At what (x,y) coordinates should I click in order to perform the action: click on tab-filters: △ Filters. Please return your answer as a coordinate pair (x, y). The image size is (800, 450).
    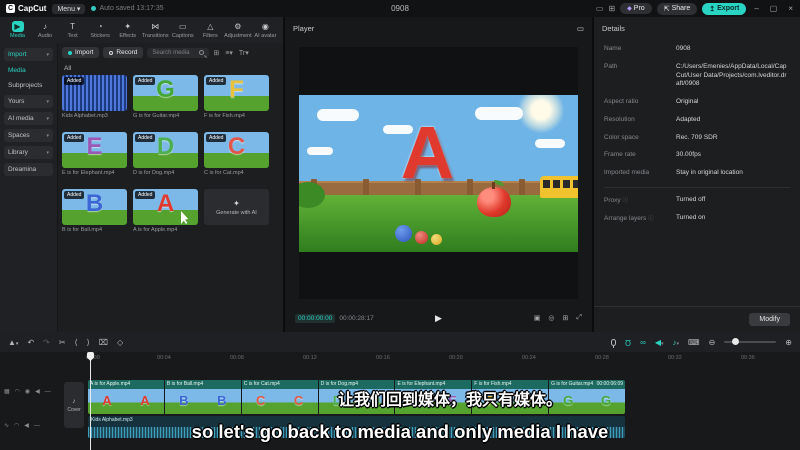
    Looking at the image, I should click on (210, 30).